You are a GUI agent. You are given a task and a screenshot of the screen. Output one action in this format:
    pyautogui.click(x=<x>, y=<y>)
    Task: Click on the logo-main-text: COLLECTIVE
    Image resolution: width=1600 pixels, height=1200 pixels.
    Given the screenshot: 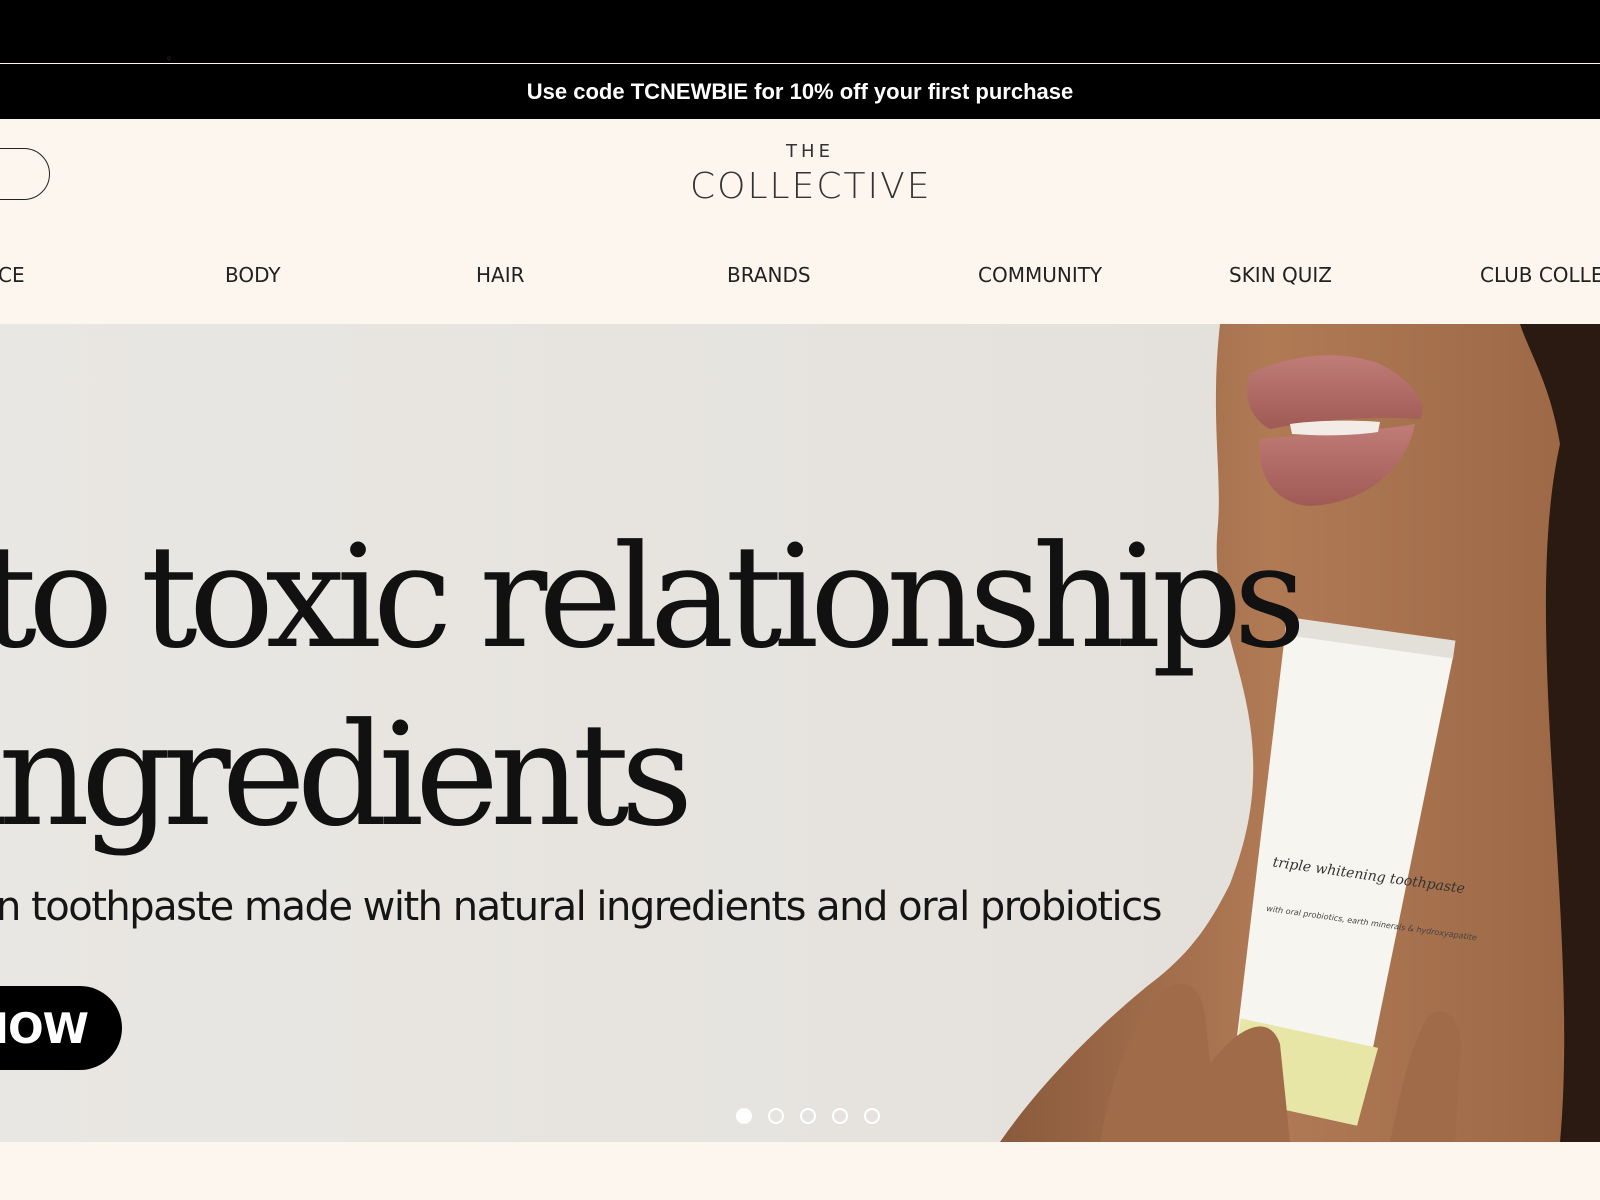 What is the action you would take?
    pyautogui.click(x=811, y=186)
    